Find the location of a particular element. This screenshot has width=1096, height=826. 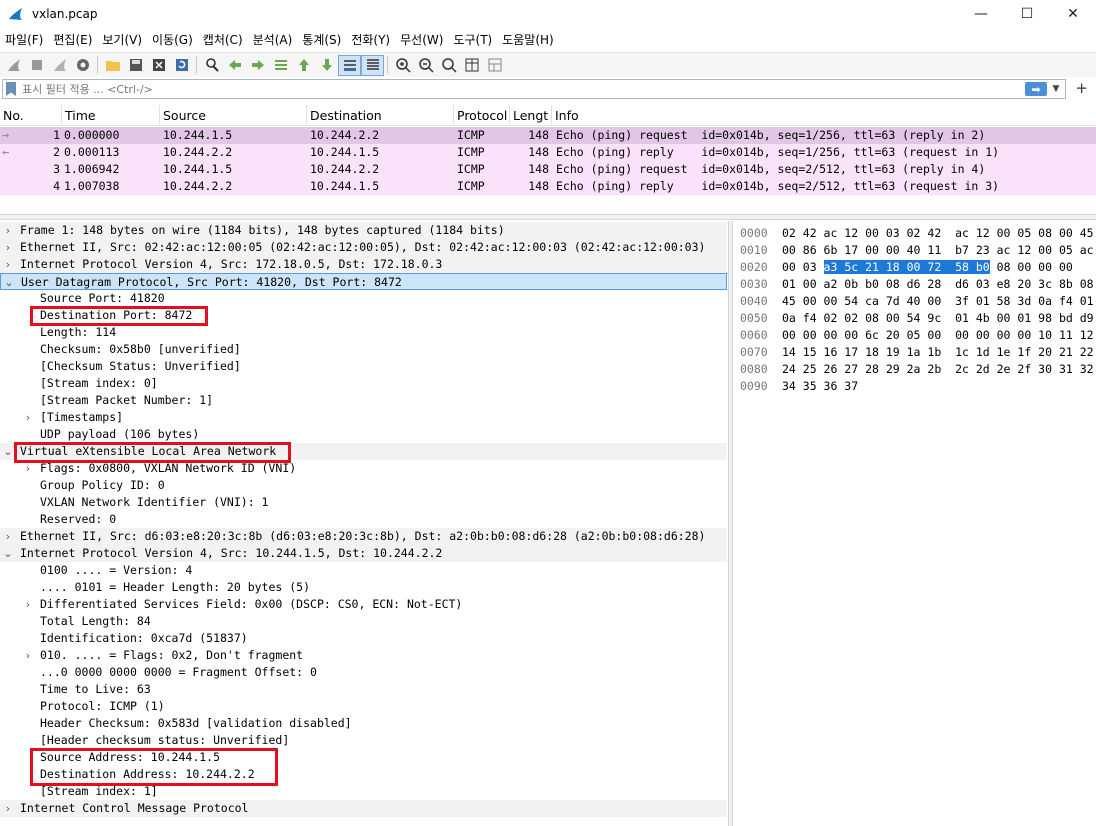

go-forward-icon is located at coordinates (257, 65).